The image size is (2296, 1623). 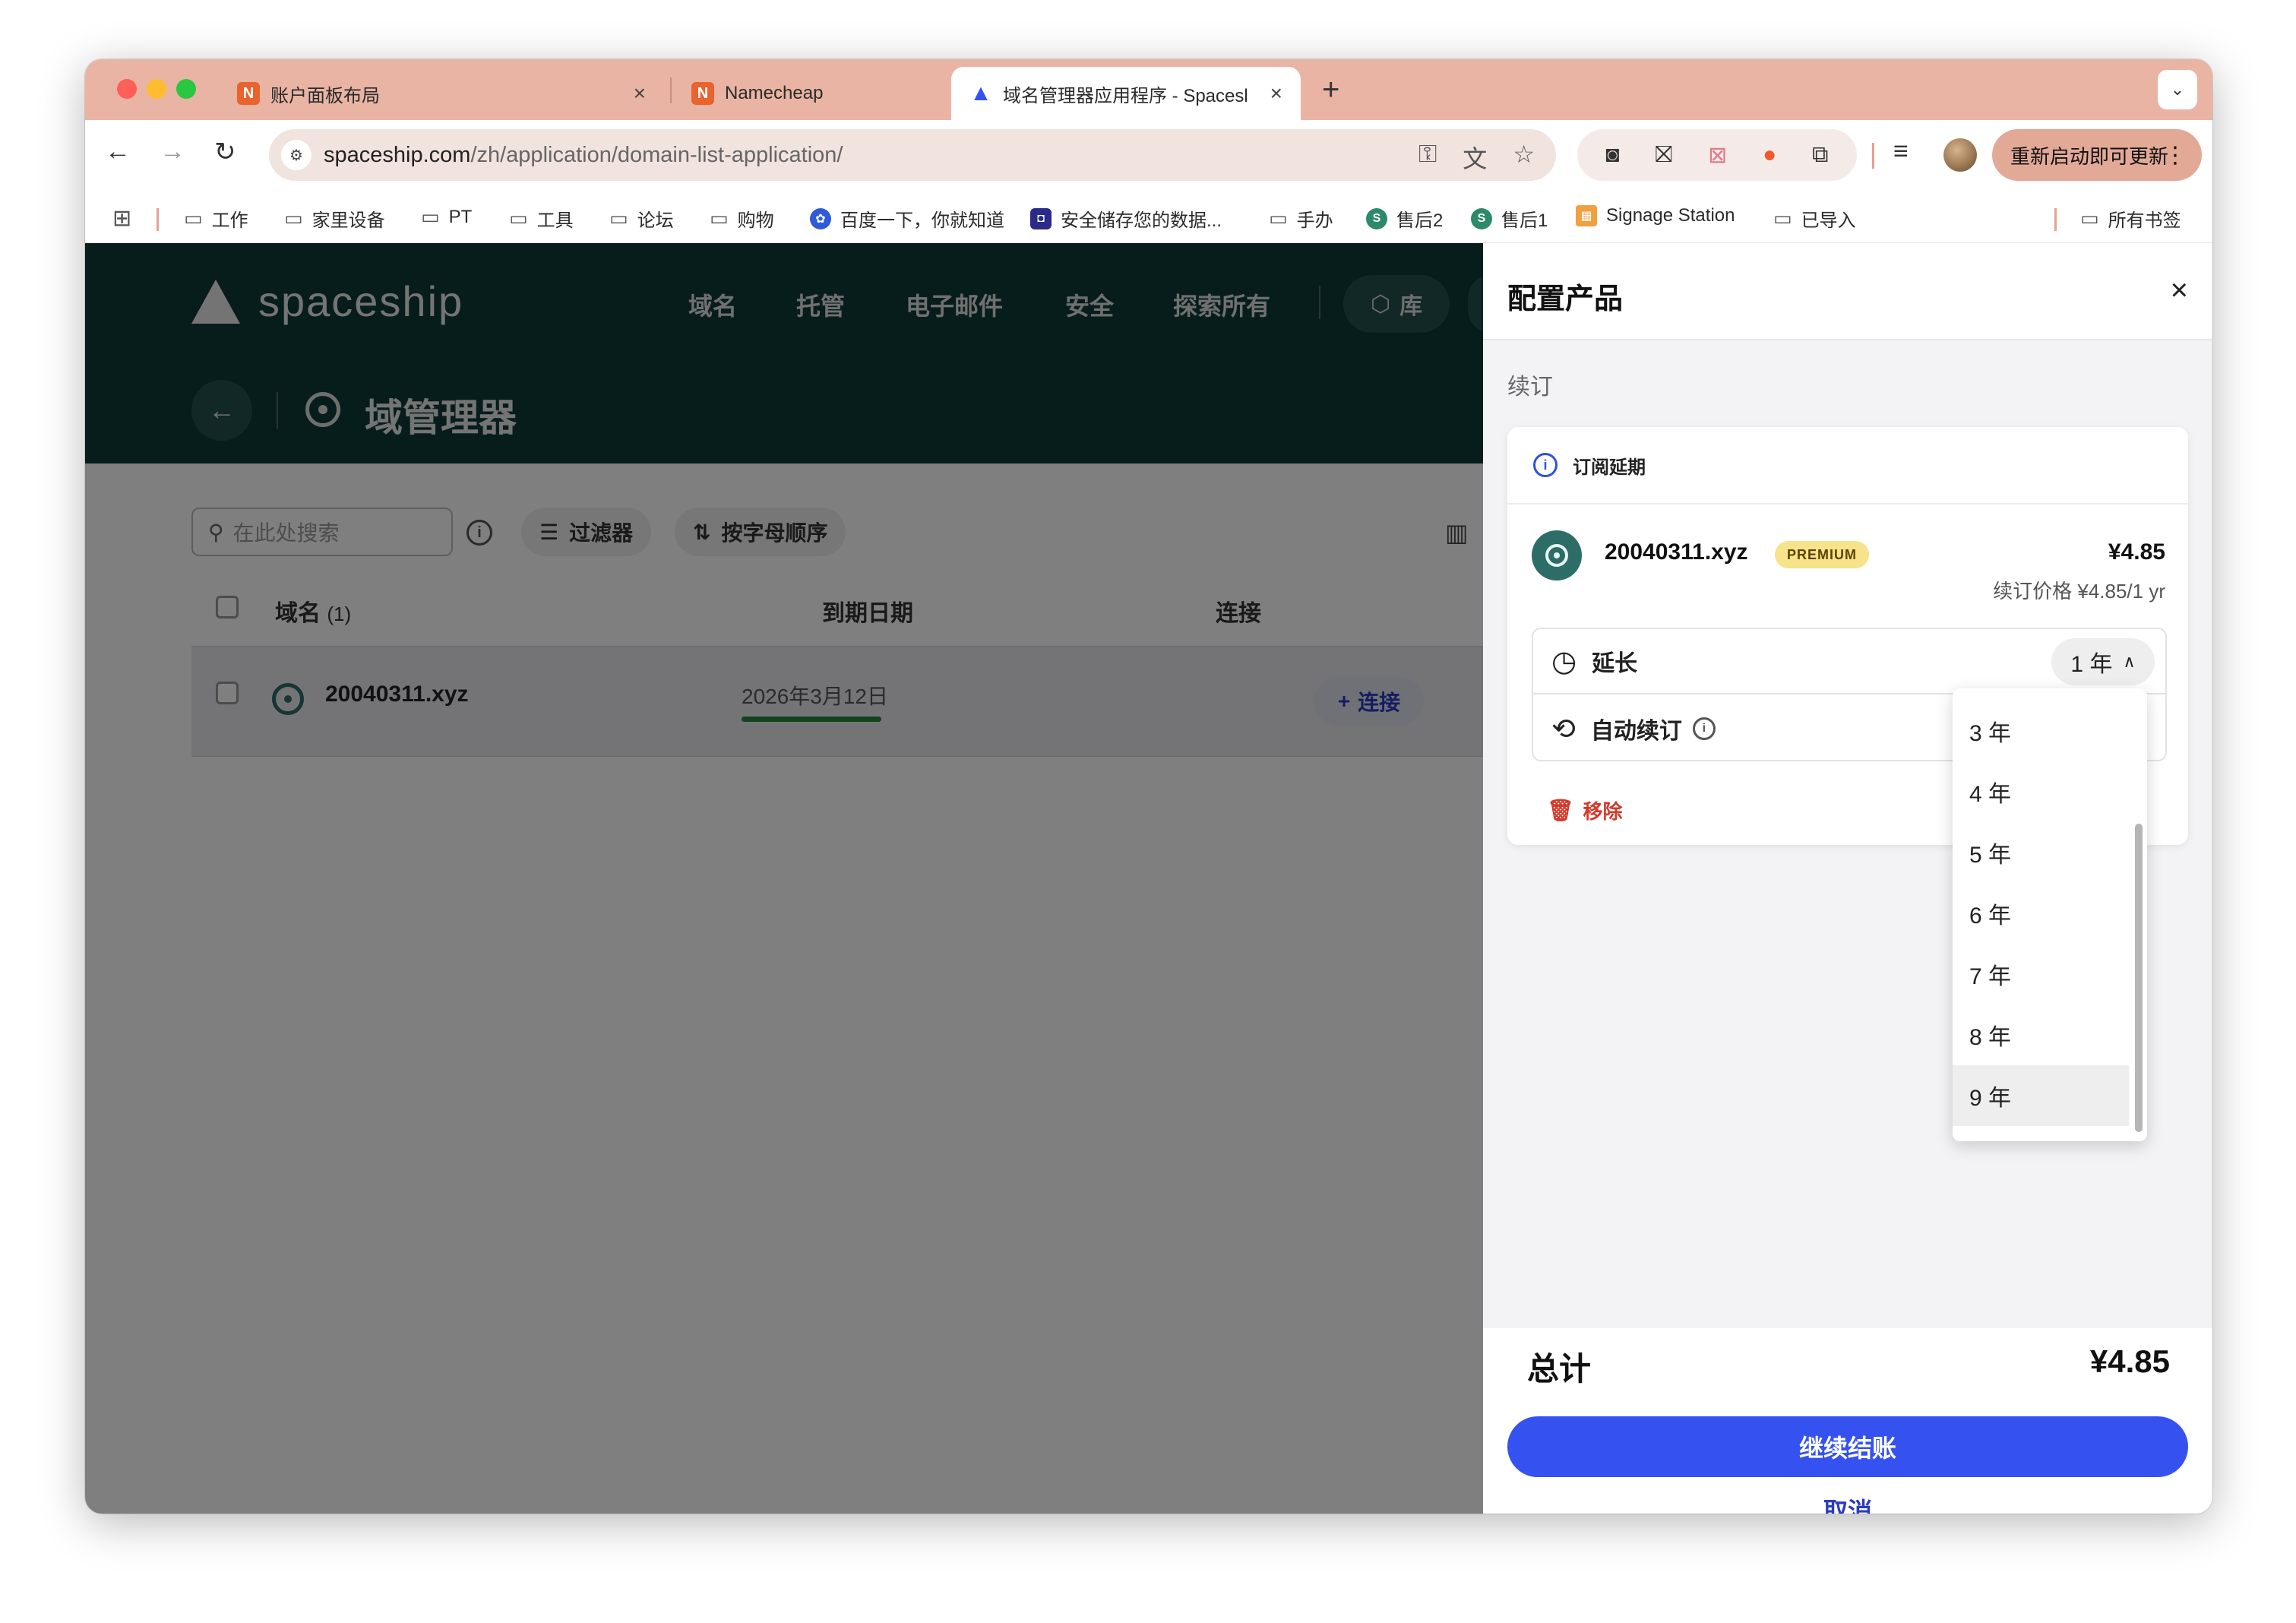 What do you see at coordinates (2041, 914) in the screenshot?
I see `year-option: 6 年` at bounding box center [2041, 914].